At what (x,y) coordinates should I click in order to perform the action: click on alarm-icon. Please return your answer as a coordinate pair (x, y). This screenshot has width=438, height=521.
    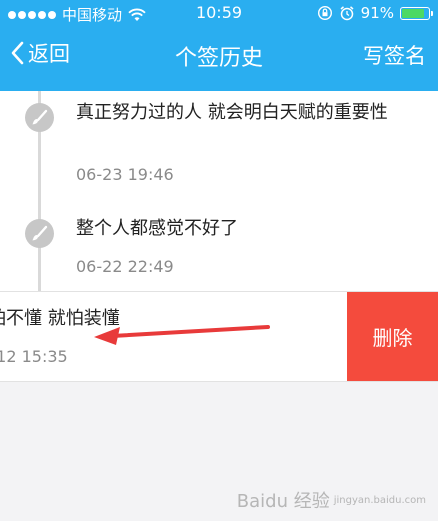
    Looking at the image, I should click on (347, 13).